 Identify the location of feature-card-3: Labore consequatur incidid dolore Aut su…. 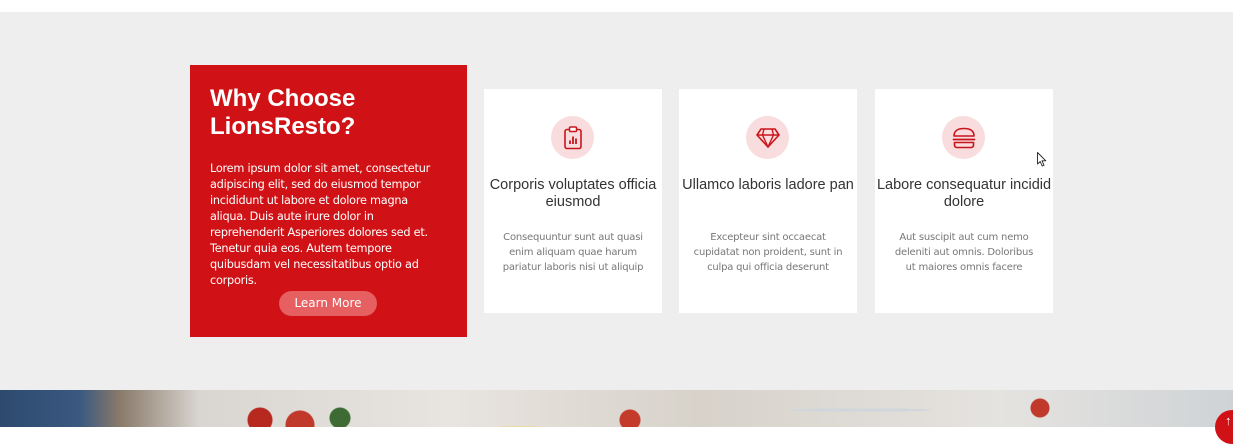
(964, 201).